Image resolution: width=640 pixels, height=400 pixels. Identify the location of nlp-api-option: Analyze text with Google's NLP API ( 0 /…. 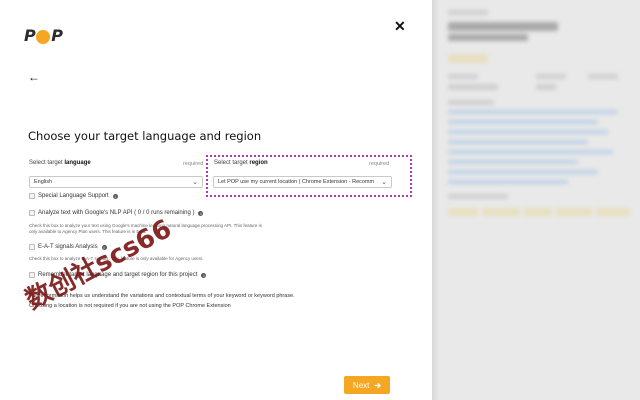
(116, 213).